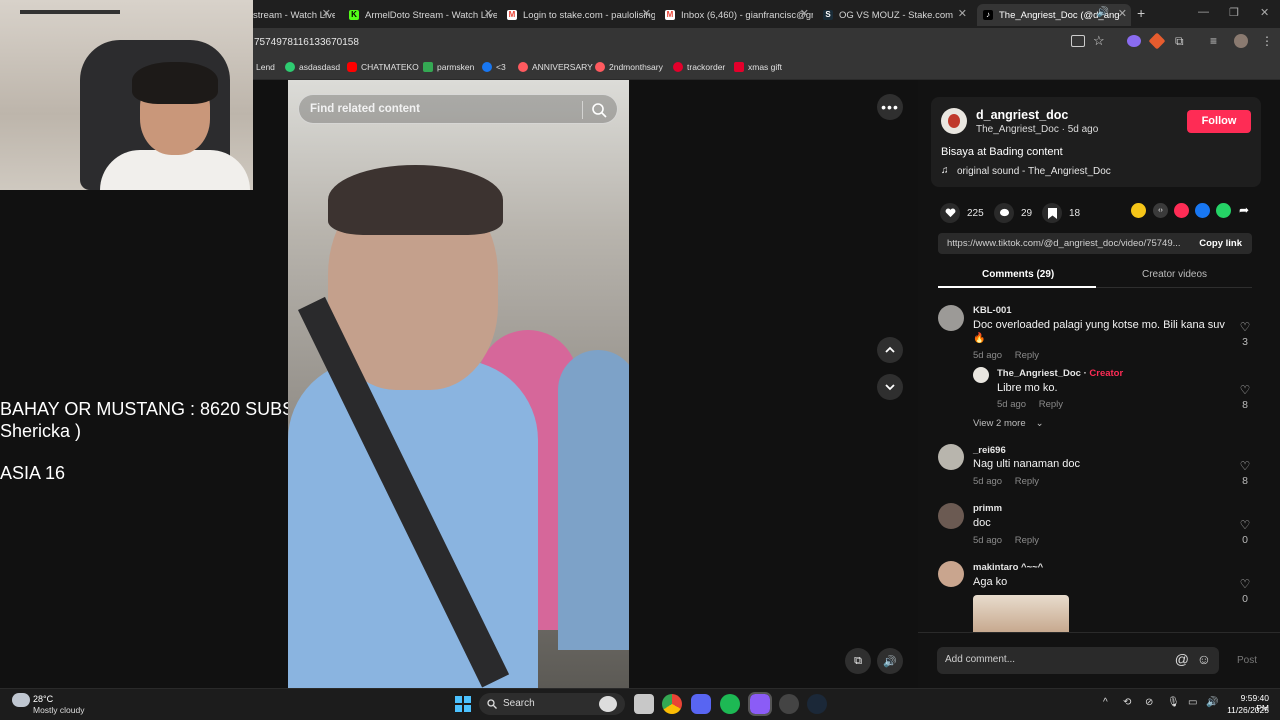 The image size is (1280, 720). Describe the element at coordinates (1247, 660) in the screenshot. I see `post-button: Post` at that location.